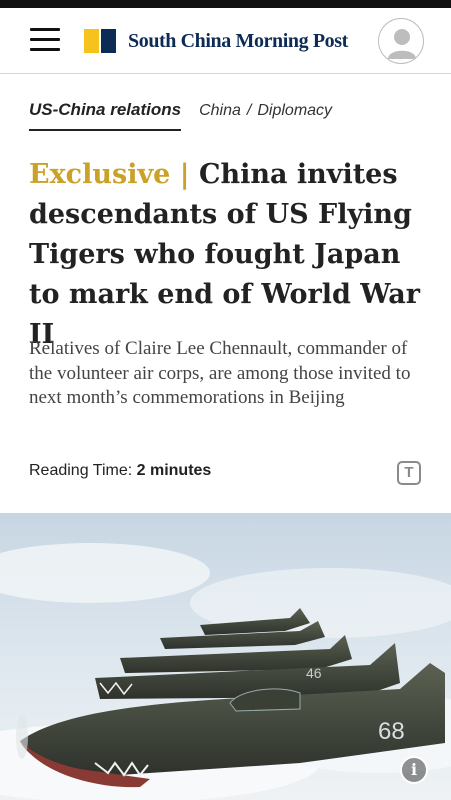  What do you see at coordinates (220, 110) in the screenshot?
I see `section-link-china: China` at bounding box center [220, 110].